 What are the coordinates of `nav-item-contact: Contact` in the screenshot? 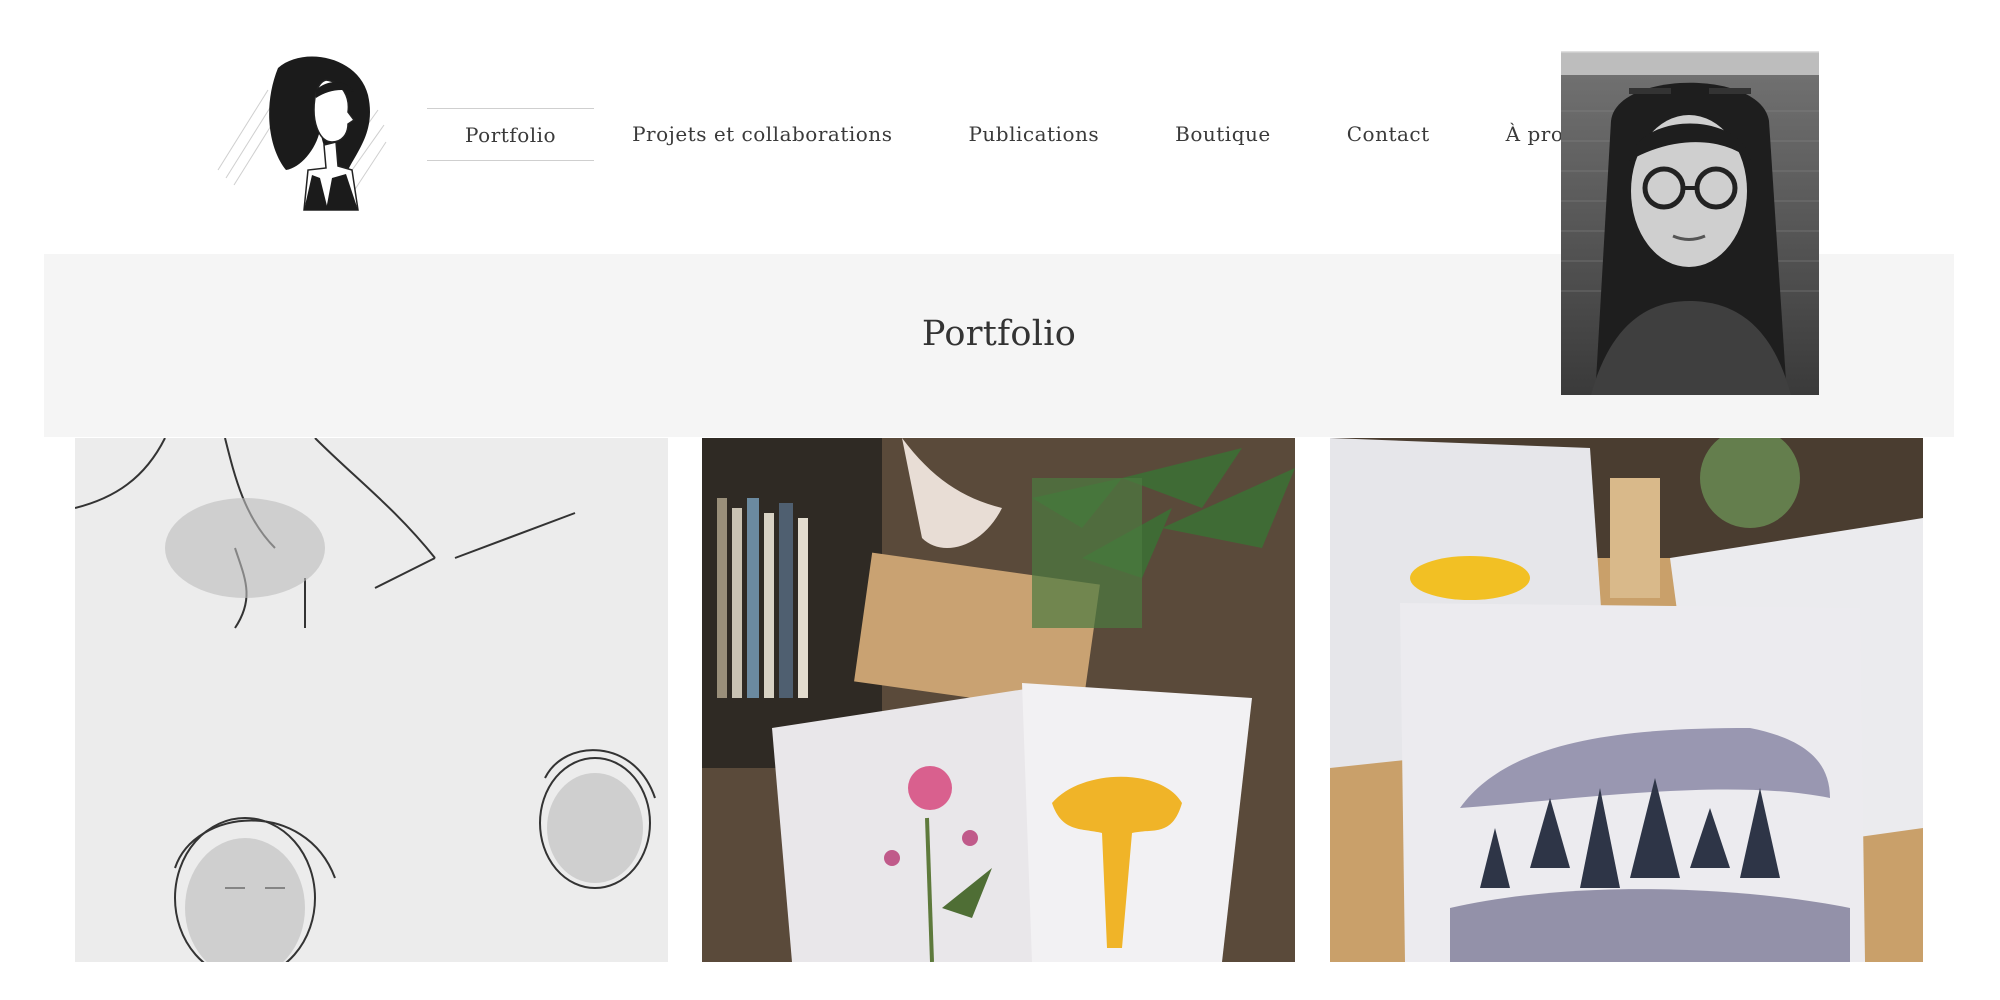 It's located at (1388, 134).